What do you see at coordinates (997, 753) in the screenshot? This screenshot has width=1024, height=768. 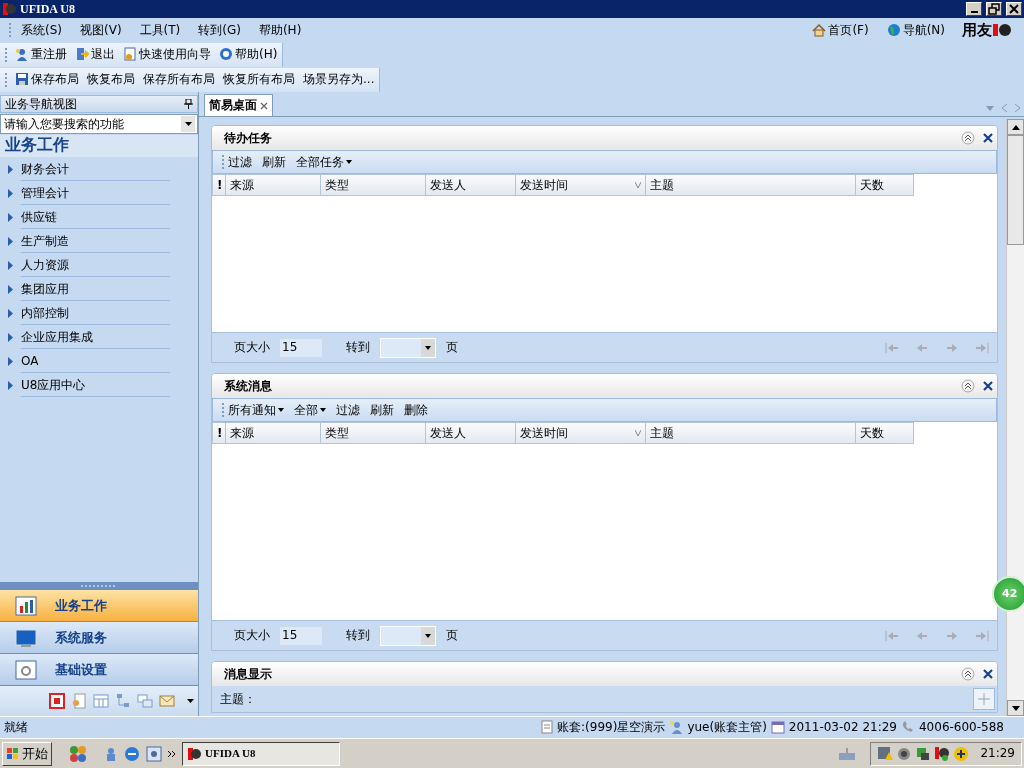 I see `clock: 21:29` at bounding box center [997, 753].